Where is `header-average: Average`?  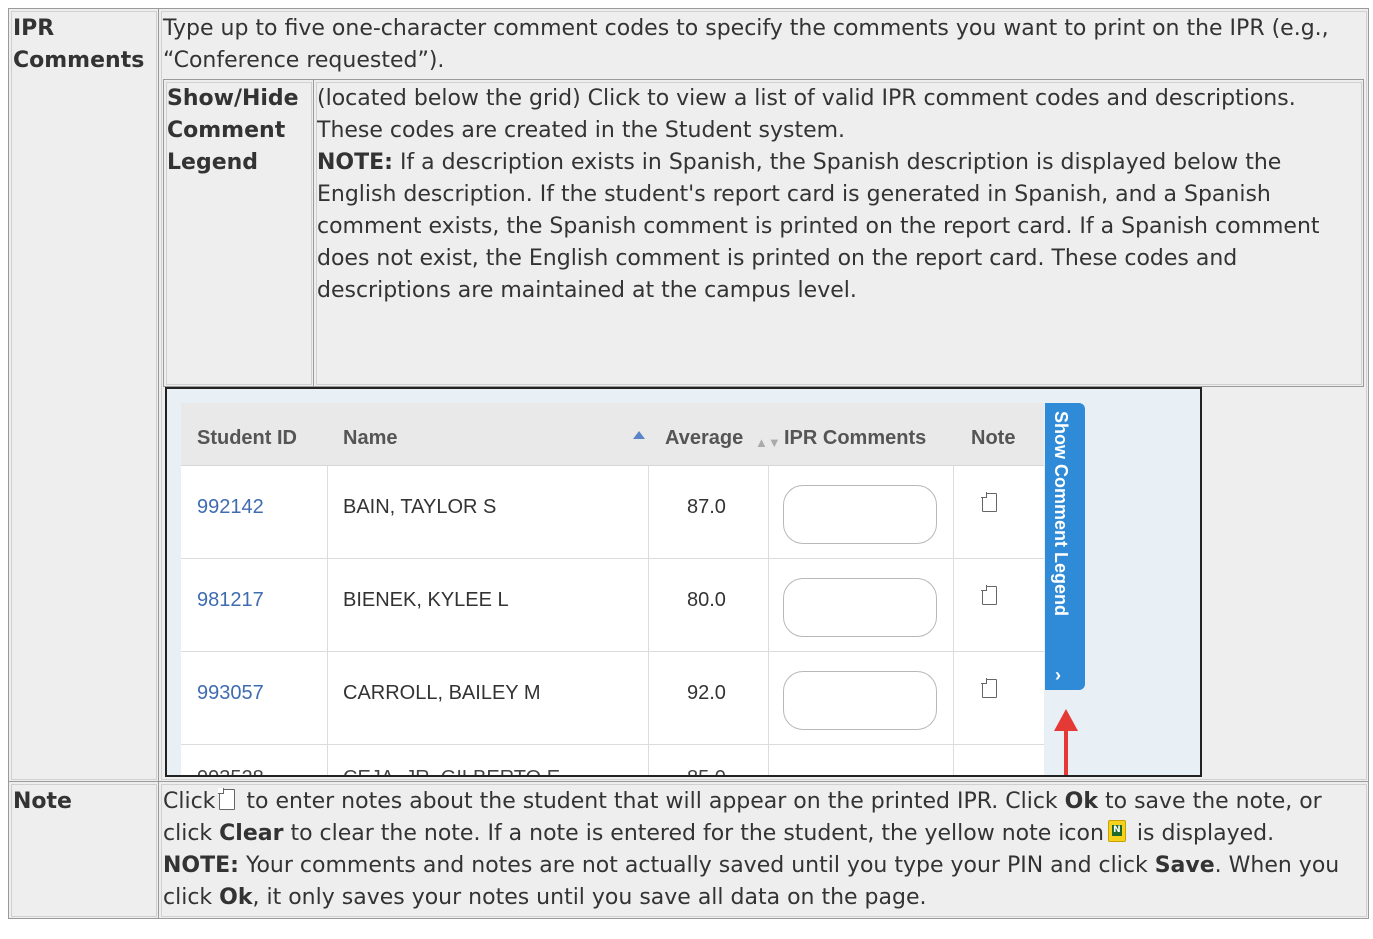 header-average: Average is located at coordinates (704, 438).